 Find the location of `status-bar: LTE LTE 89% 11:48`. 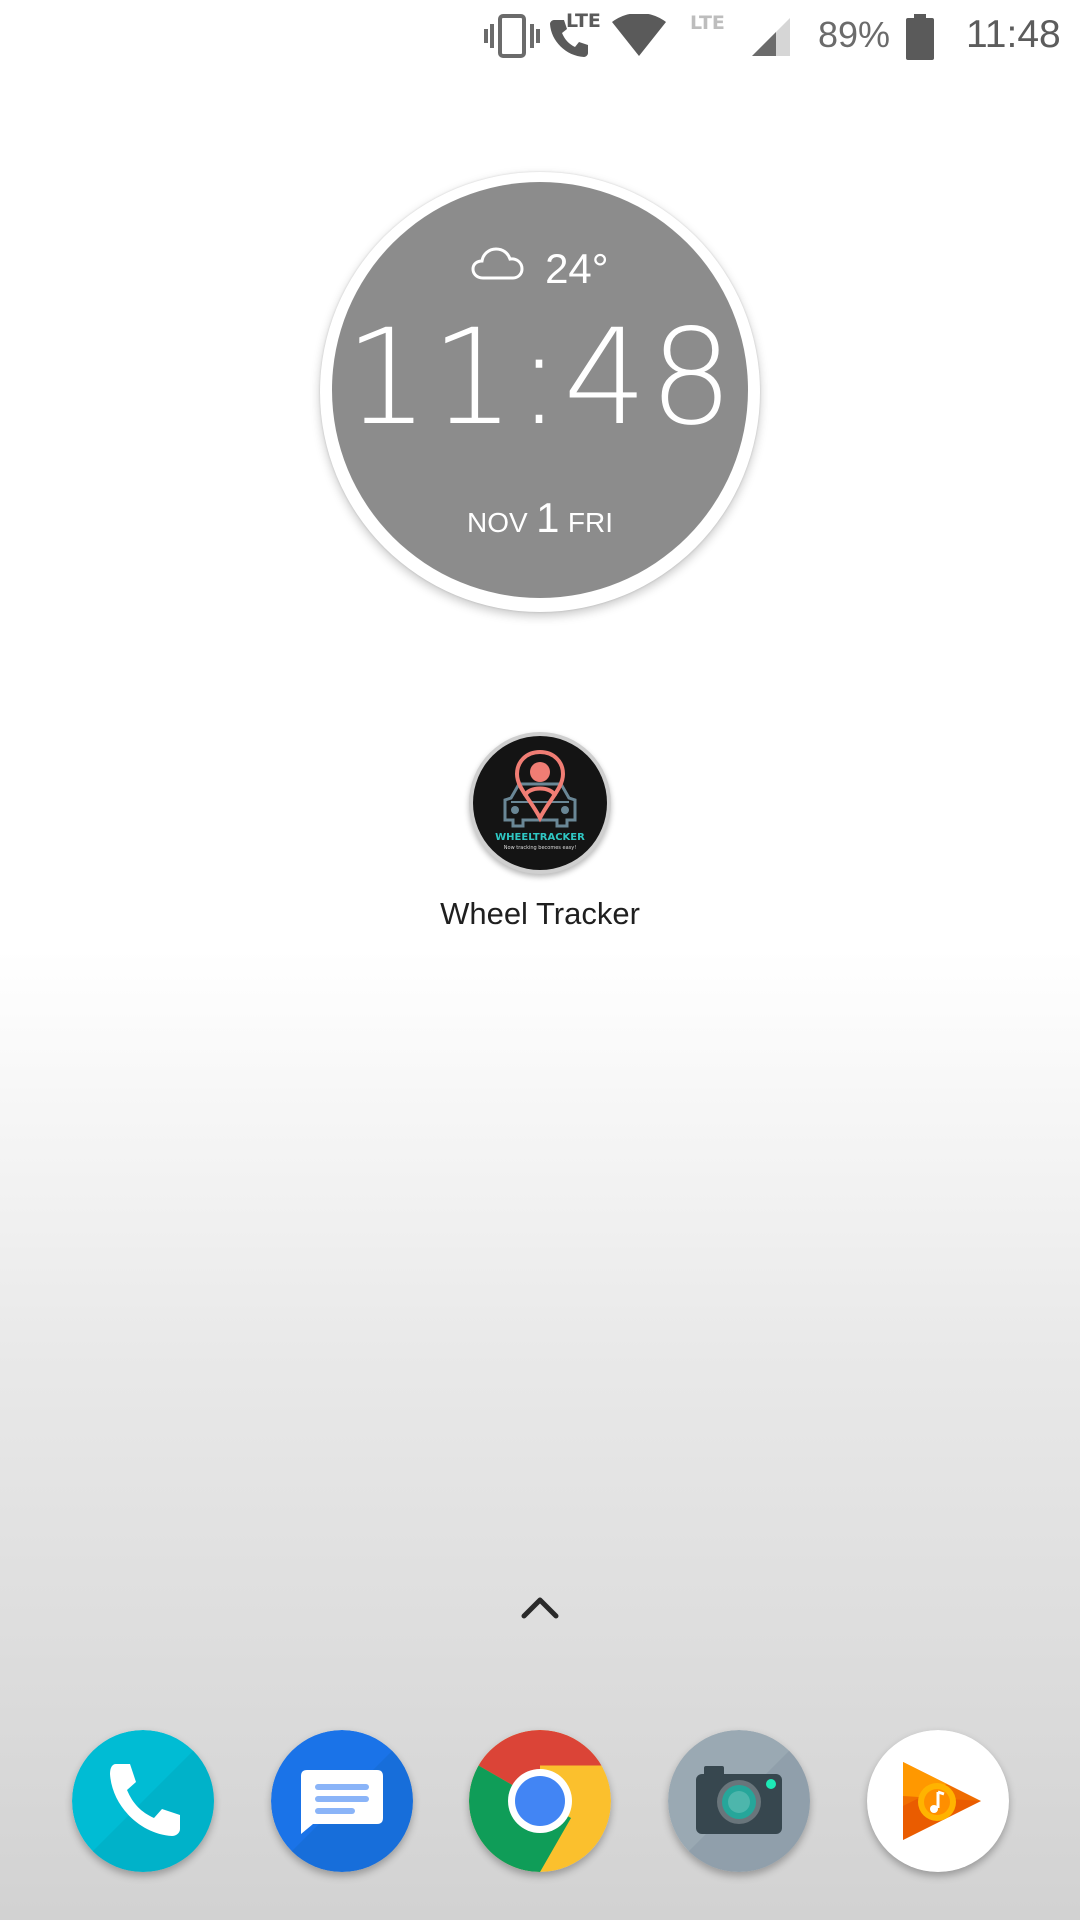

status-bar: LTE LTE 89% 11:48 is located at coordinates (540, 39).